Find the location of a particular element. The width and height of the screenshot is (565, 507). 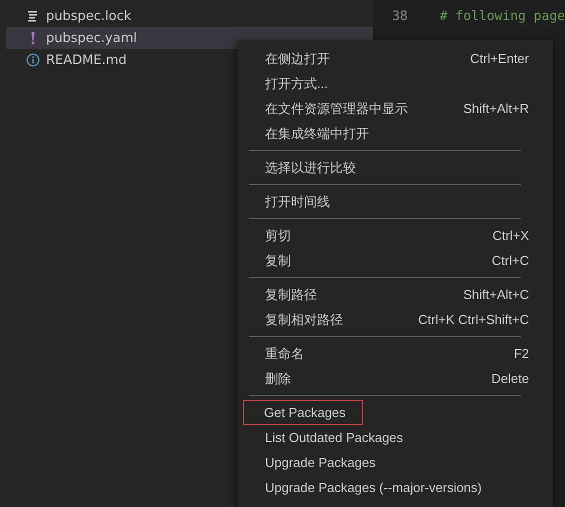

shortcut-label: Shift+Alt+C is located at coordinates (496, 294).